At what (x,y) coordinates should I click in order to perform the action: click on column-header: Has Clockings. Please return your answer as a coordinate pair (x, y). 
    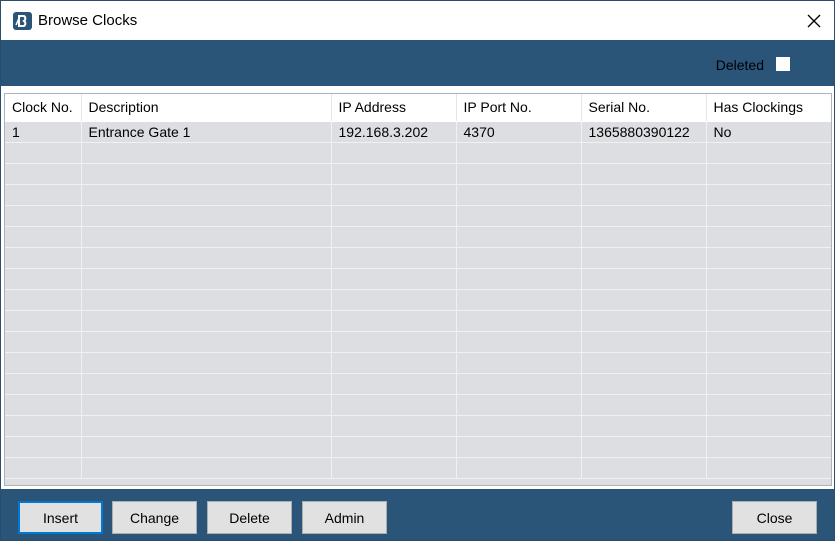
    Looking at the image, I should click on (768, 108).